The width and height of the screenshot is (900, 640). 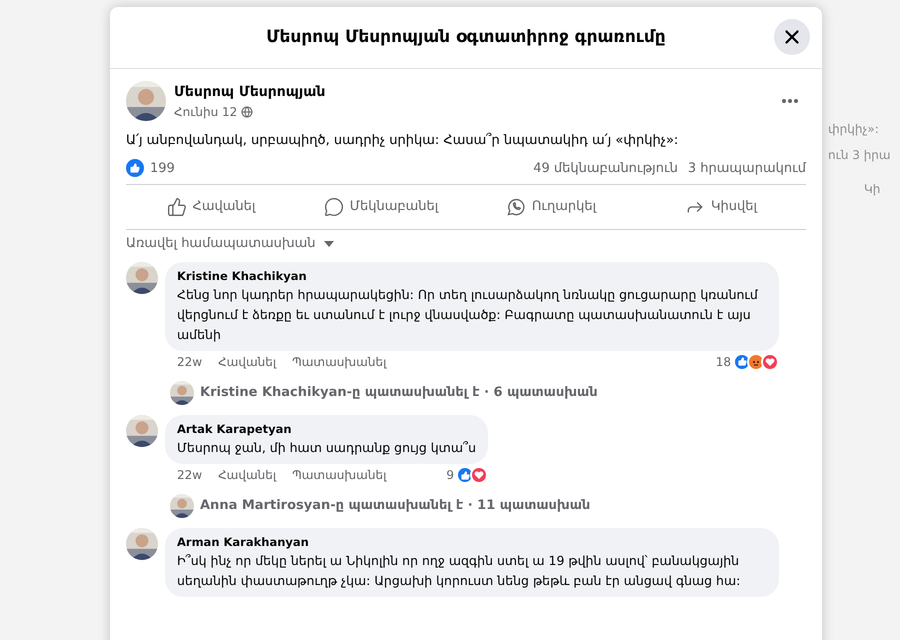 I want to click on post-action-button: Հավանել, so click(x=211, y=207).